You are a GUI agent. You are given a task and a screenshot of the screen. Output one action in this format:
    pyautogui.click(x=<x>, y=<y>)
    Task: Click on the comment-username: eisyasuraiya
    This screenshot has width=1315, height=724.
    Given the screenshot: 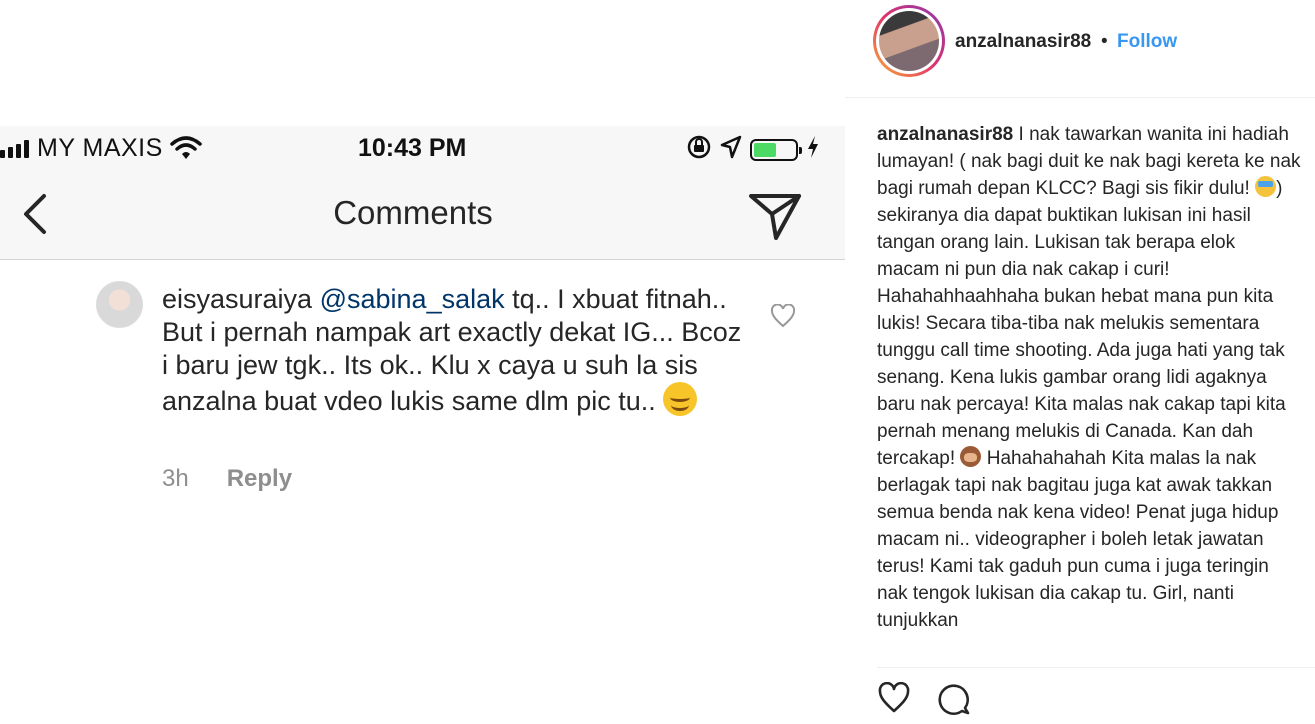 What is the action you would take?
    pyautogui.click(x=237, y=299)
    